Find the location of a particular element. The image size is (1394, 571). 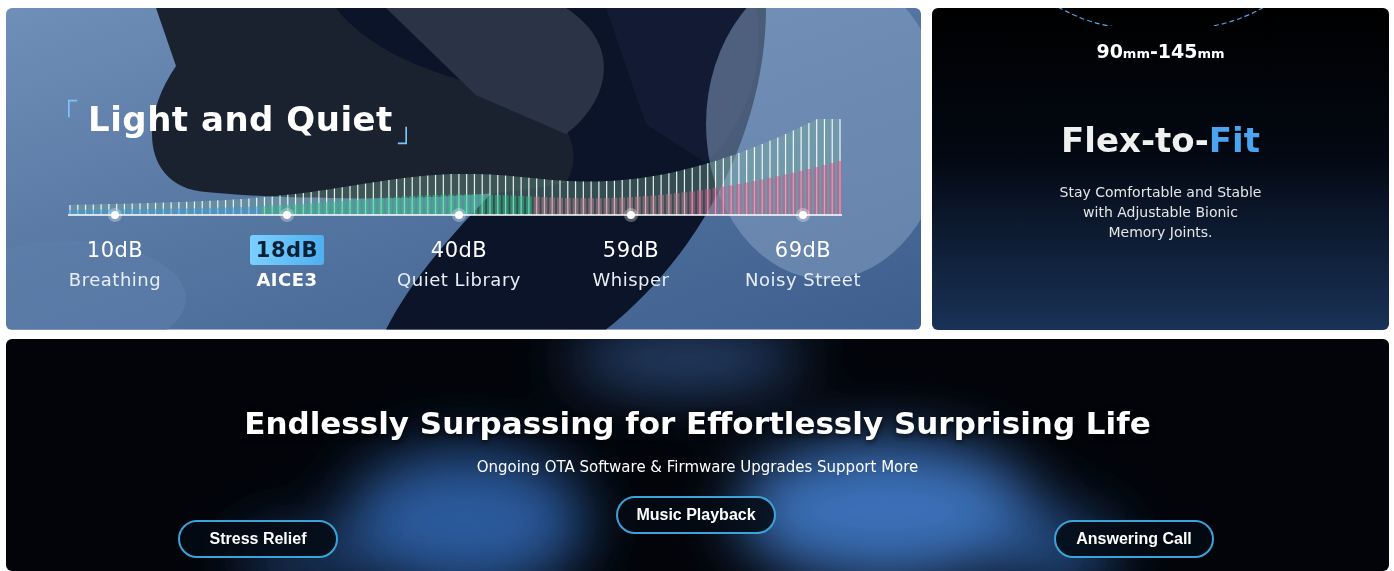

noise-label: Quiet Library is located at coordinates (459, 279).